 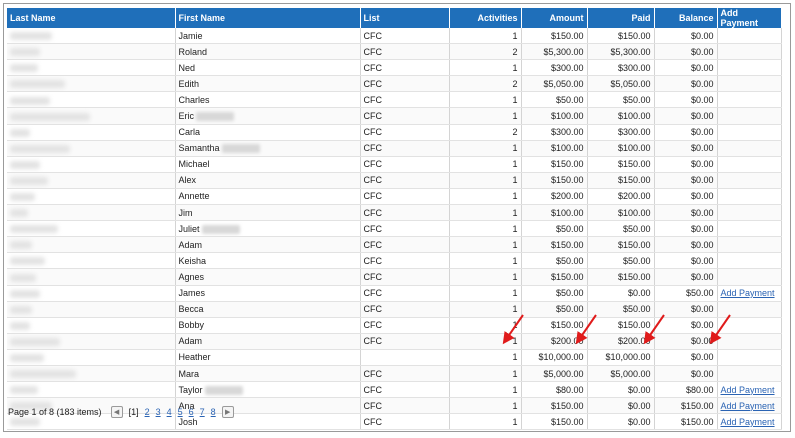 What do you see at coordinates (190, 244) in the screenshot?
I see `cell-first-name-text: Adam` at bounding box center [190, 244].